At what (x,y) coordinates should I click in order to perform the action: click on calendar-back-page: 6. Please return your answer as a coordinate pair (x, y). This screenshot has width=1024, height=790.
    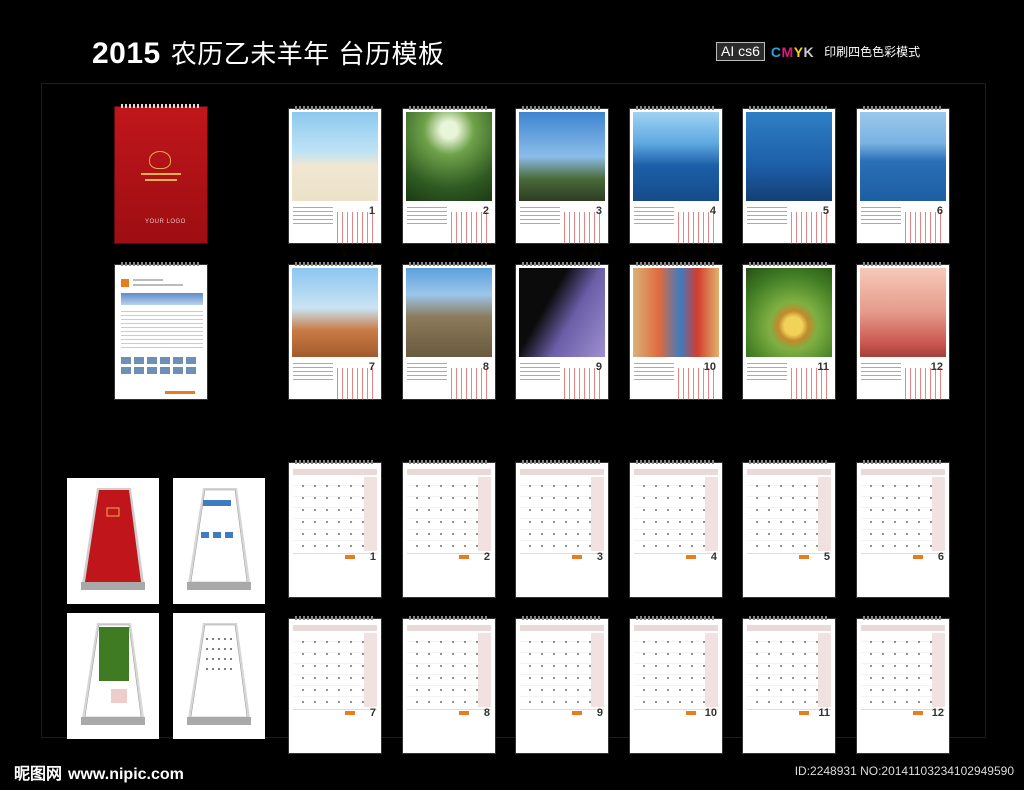
    Looking at the image, I should click on (903, 529).